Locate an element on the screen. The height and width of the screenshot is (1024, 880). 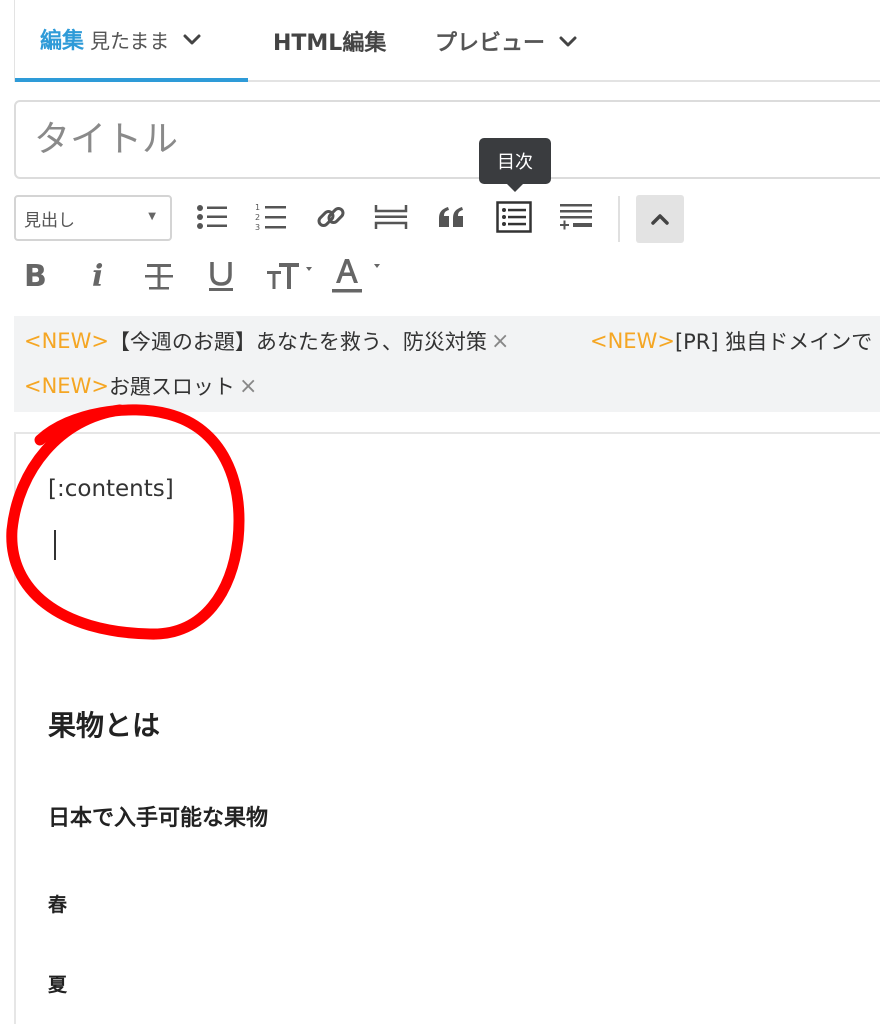
suggestion-chip: <NEW> 【今週のお題】あなたを救う、防災対策 × is located at coordinates (266, 341).